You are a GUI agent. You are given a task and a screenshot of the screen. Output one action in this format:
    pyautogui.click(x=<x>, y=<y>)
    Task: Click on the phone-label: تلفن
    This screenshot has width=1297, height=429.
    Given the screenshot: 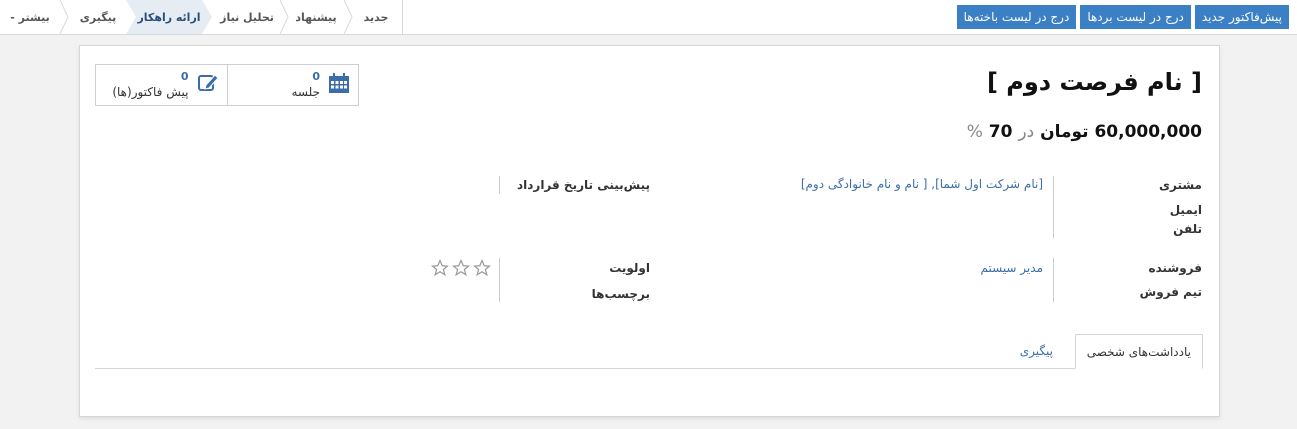 What is the action you would take?
    pyautogui.click(x=1187, y=229)
    